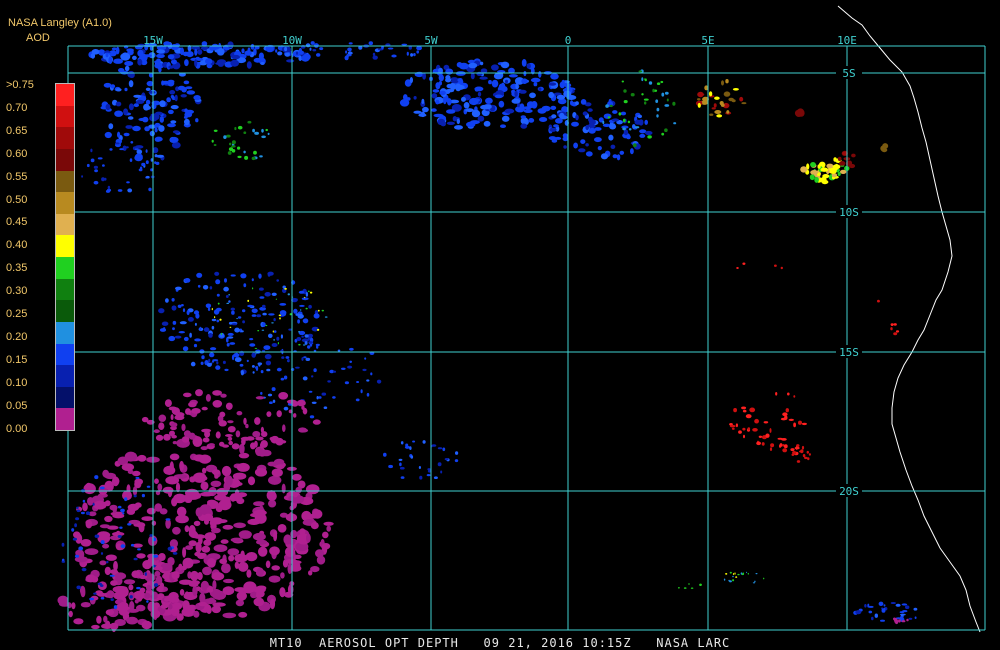 The image size is (1000, 650). What do you see at coordinates (17, 291) in the screenshot?
I see `legend-label: 0.30` at bounding box center [17, 291].